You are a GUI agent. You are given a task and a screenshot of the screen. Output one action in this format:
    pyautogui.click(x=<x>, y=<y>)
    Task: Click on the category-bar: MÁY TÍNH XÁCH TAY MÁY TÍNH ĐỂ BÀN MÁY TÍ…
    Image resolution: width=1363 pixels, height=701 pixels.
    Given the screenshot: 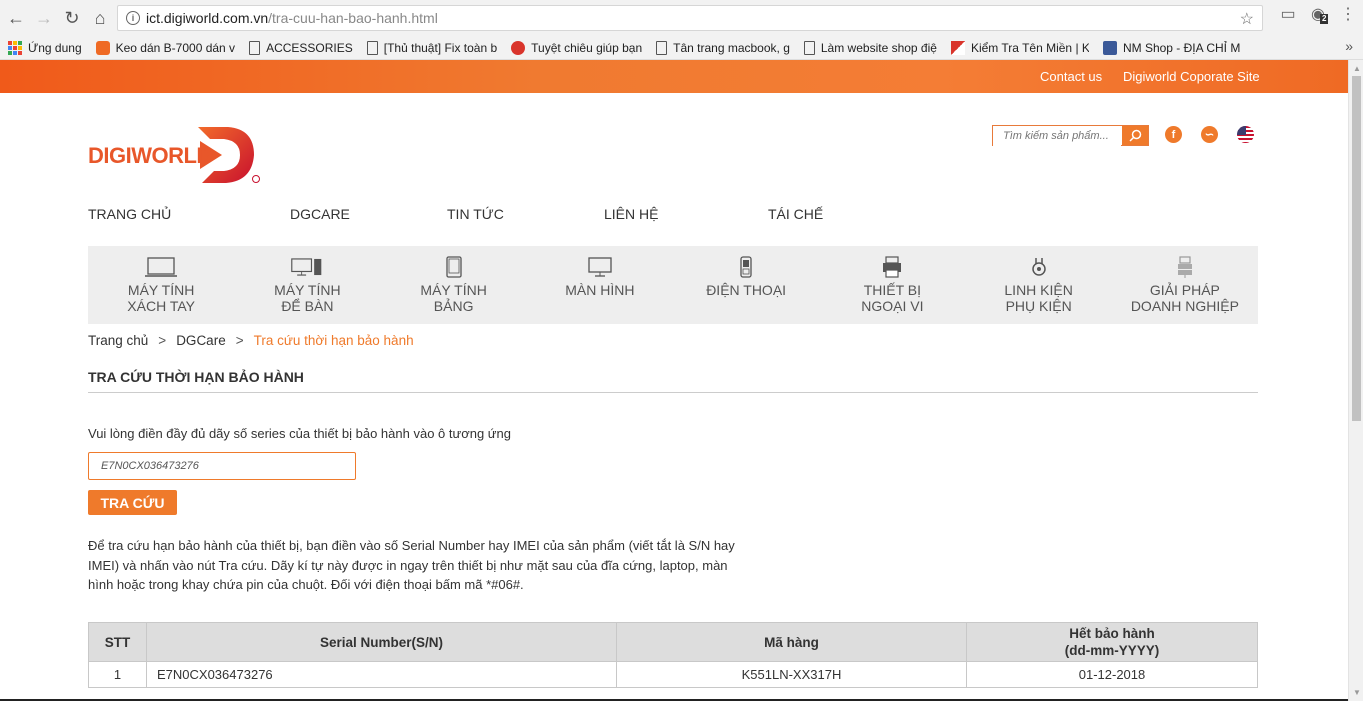 What is the action you would take?
    pyautogui.click(x=673, y=285)
    